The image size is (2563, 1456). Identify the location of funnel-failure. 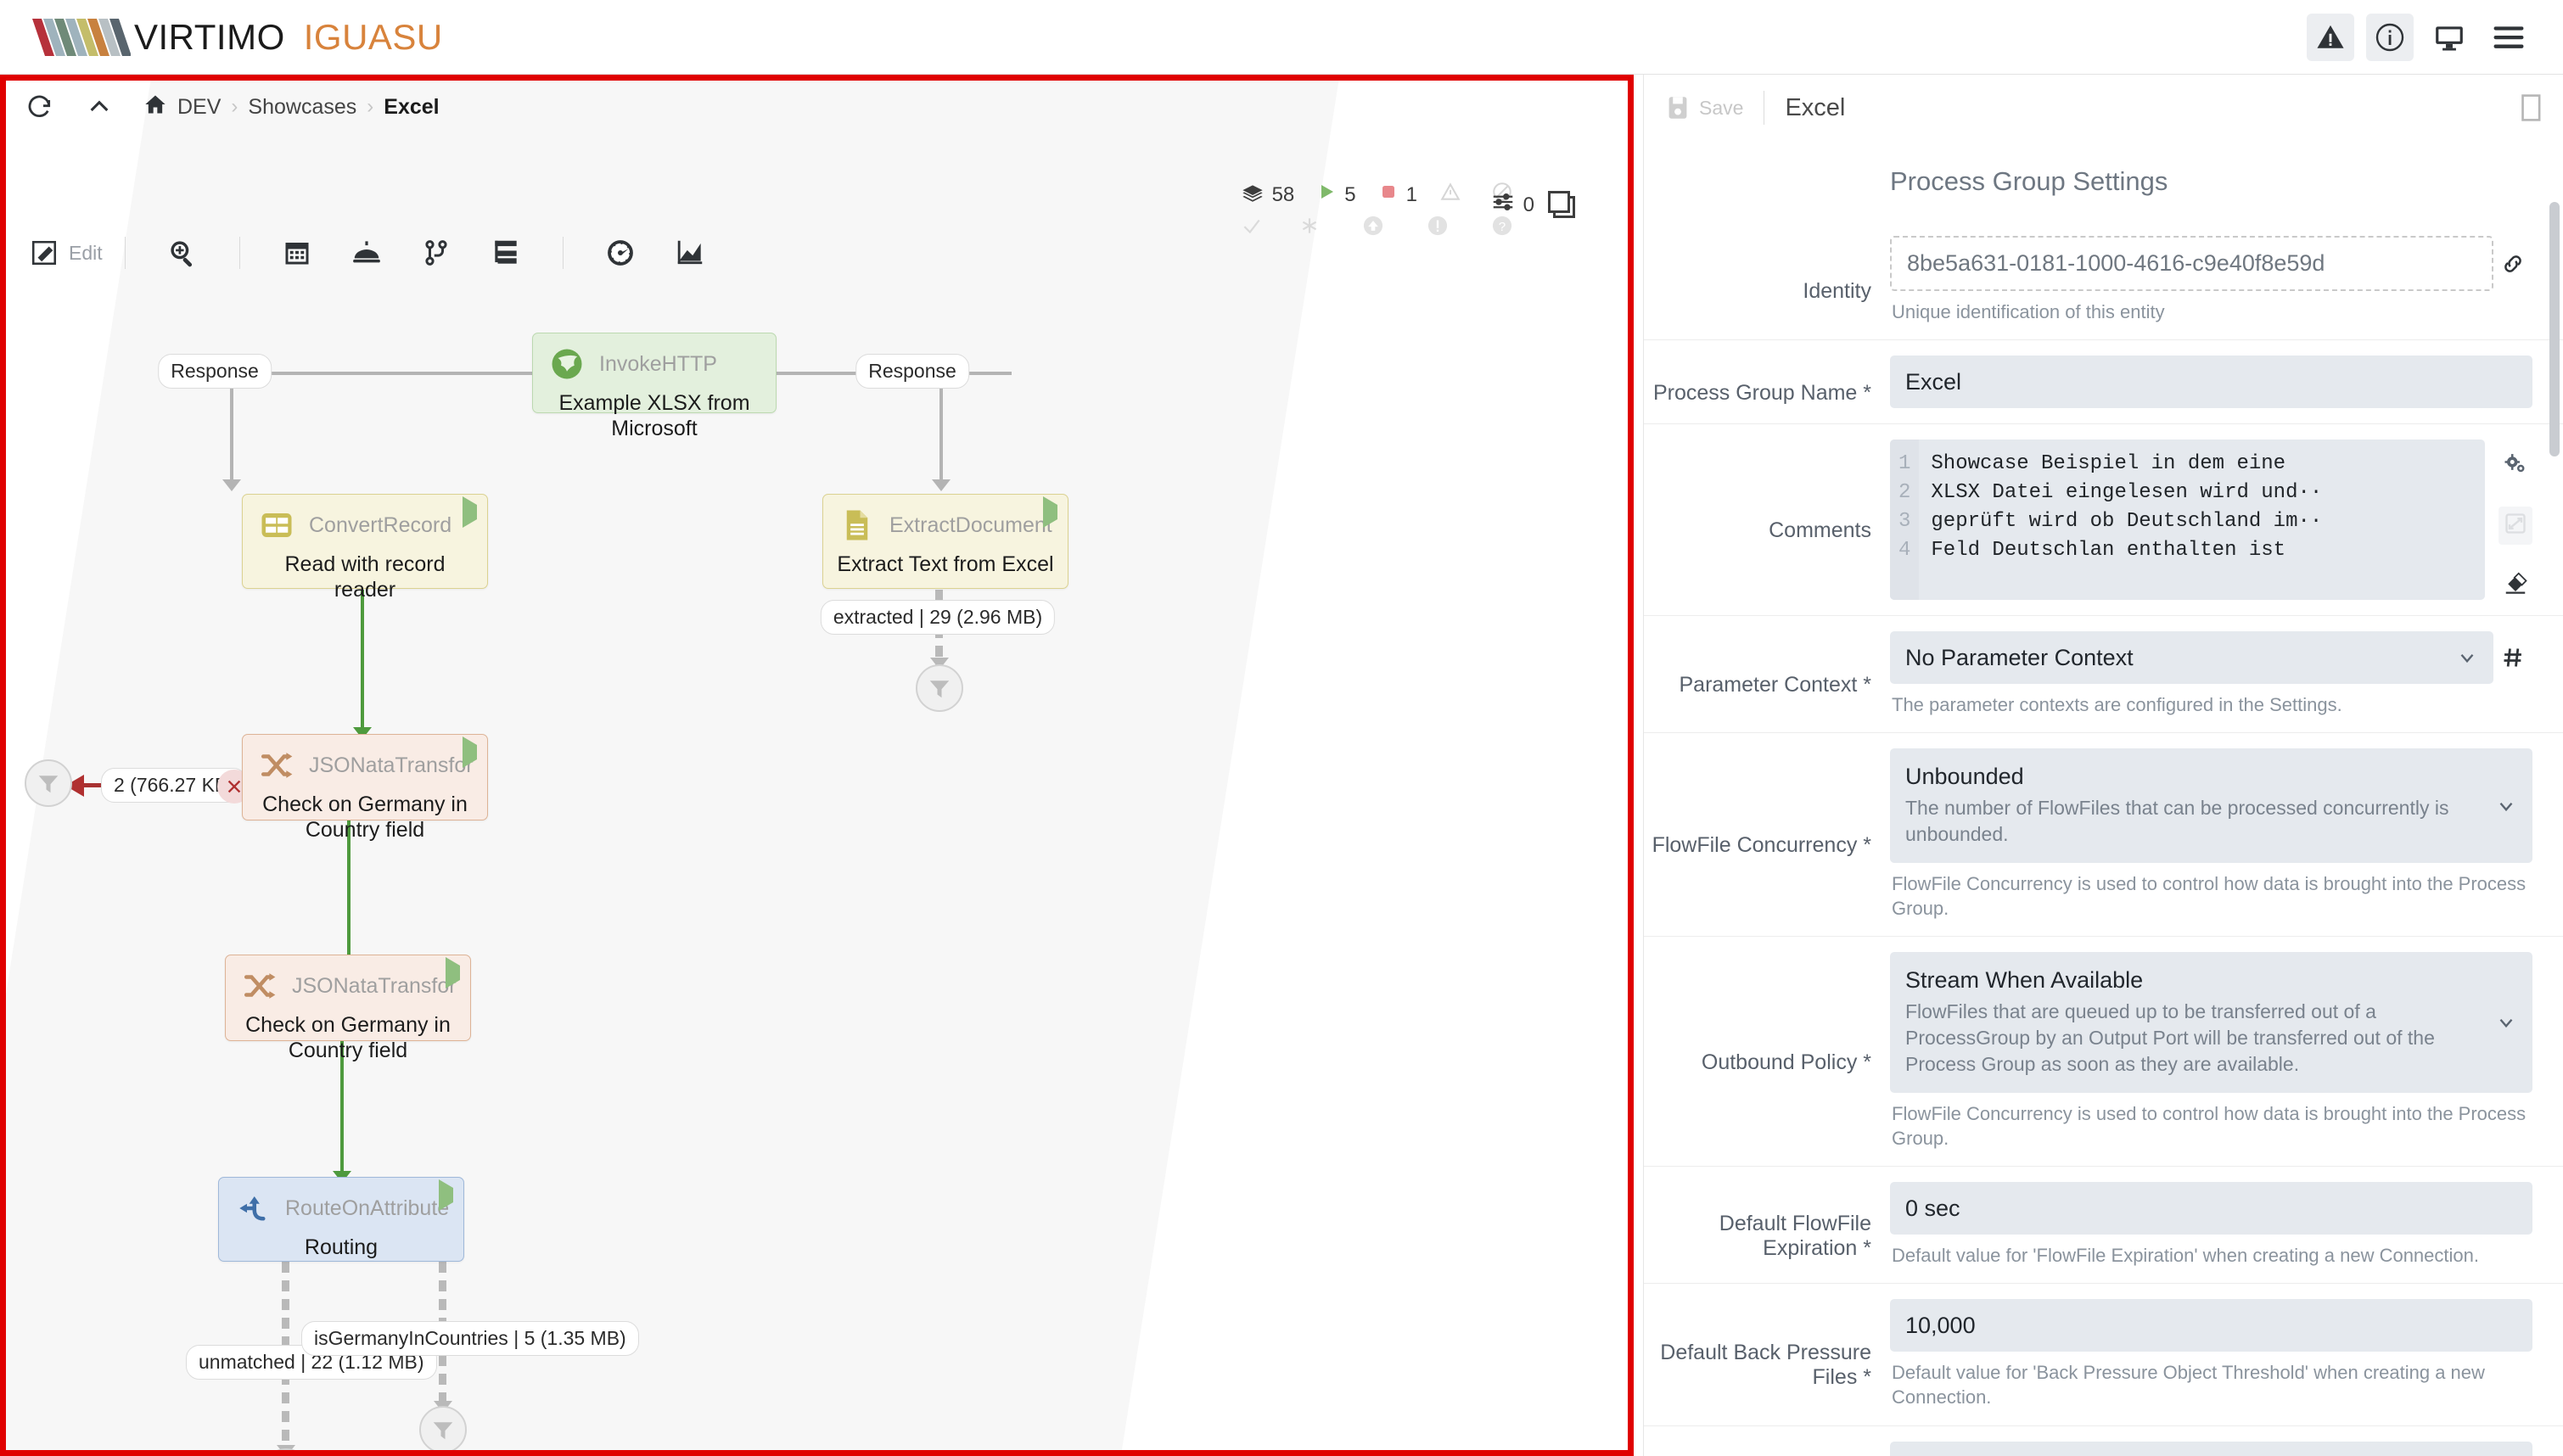
(49, 783).